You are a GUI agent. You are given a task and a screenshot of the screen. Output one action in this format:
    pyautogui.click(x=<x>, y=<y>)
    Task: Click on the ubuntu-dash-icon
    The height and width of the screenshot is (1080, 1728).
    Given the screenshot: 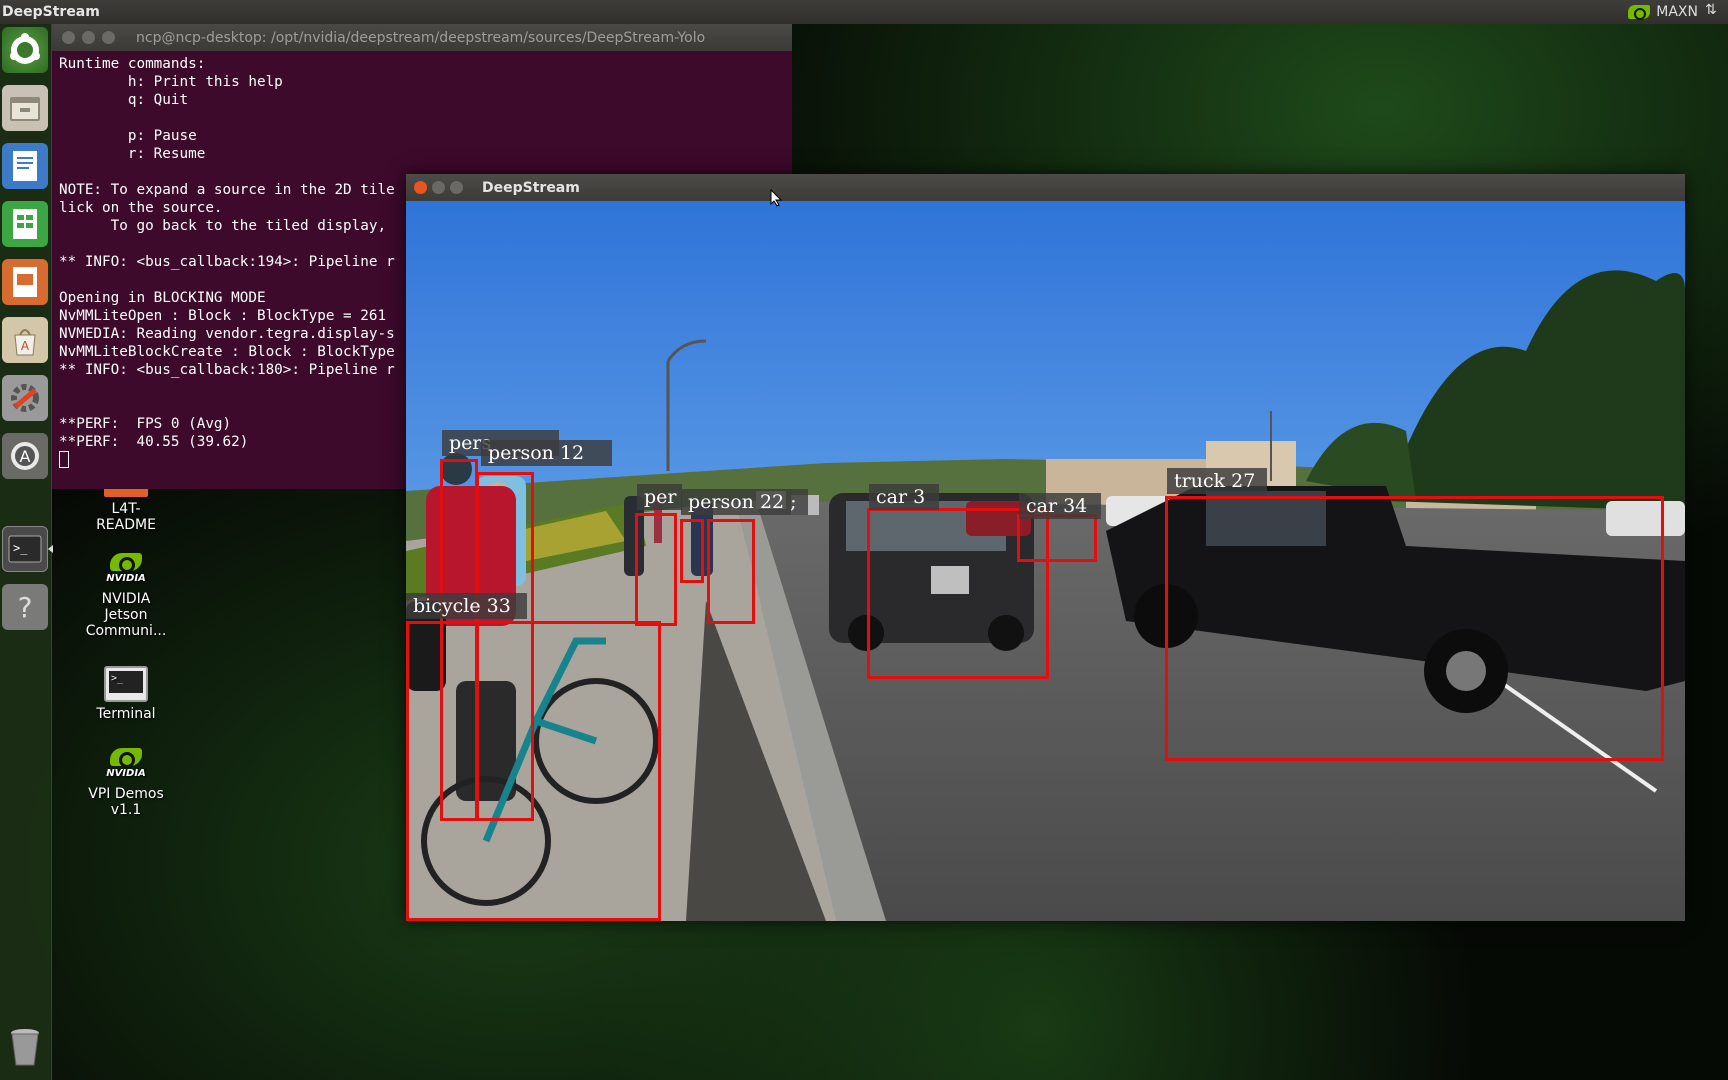 What is the action you would take?
    pyautogui.click(x=25, y=50)
    